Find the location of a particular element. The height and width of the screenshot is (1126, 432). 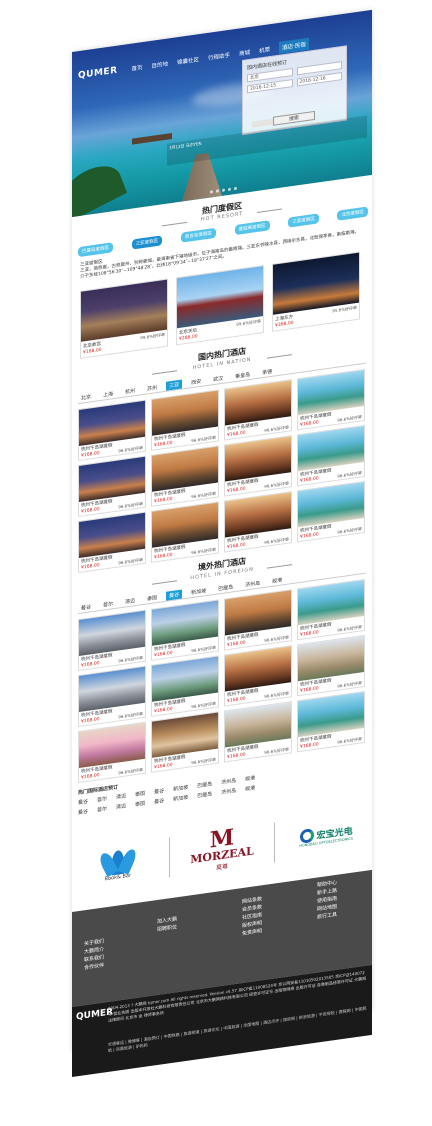

nav-item-flights: 机票 is located at coordinates (264, 50).